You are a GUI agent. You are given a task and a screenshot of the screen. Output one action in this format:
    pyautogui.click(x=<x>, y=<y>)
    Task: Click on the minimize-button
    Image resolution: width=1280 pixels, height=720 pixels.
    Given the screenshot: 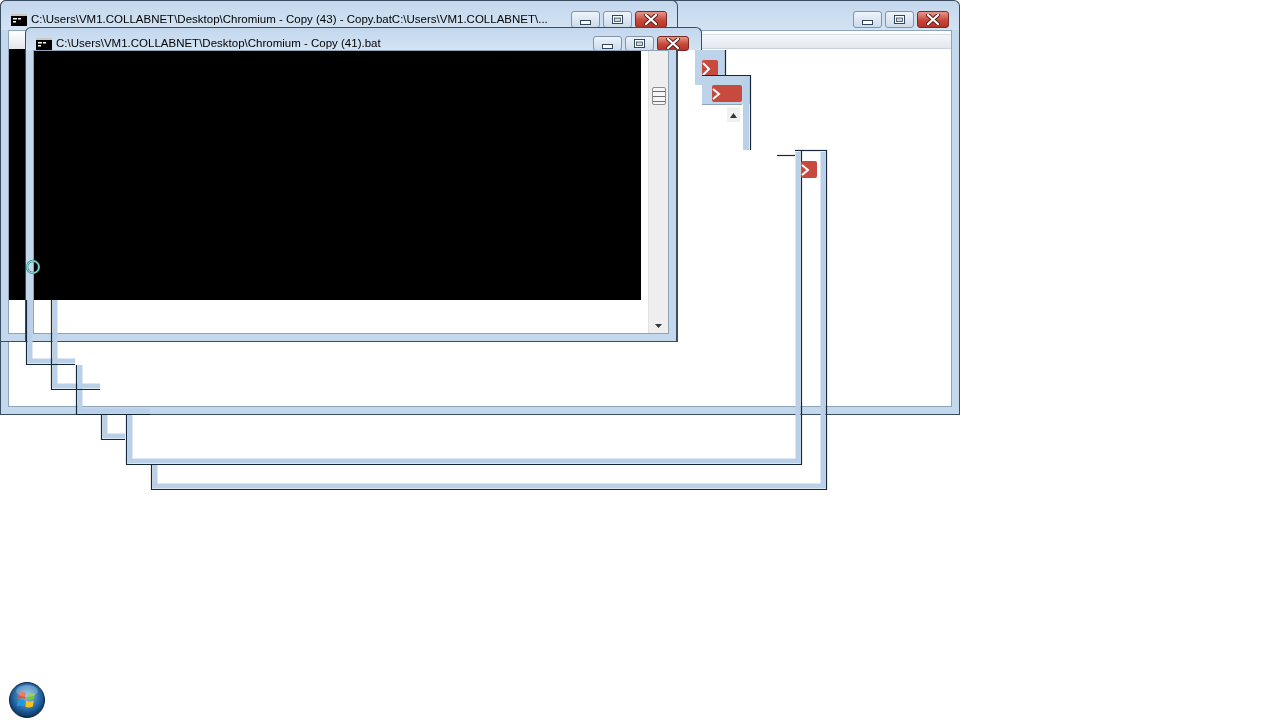 What is the action you would take?
    pyautogui.click(x=867, y=19)
    